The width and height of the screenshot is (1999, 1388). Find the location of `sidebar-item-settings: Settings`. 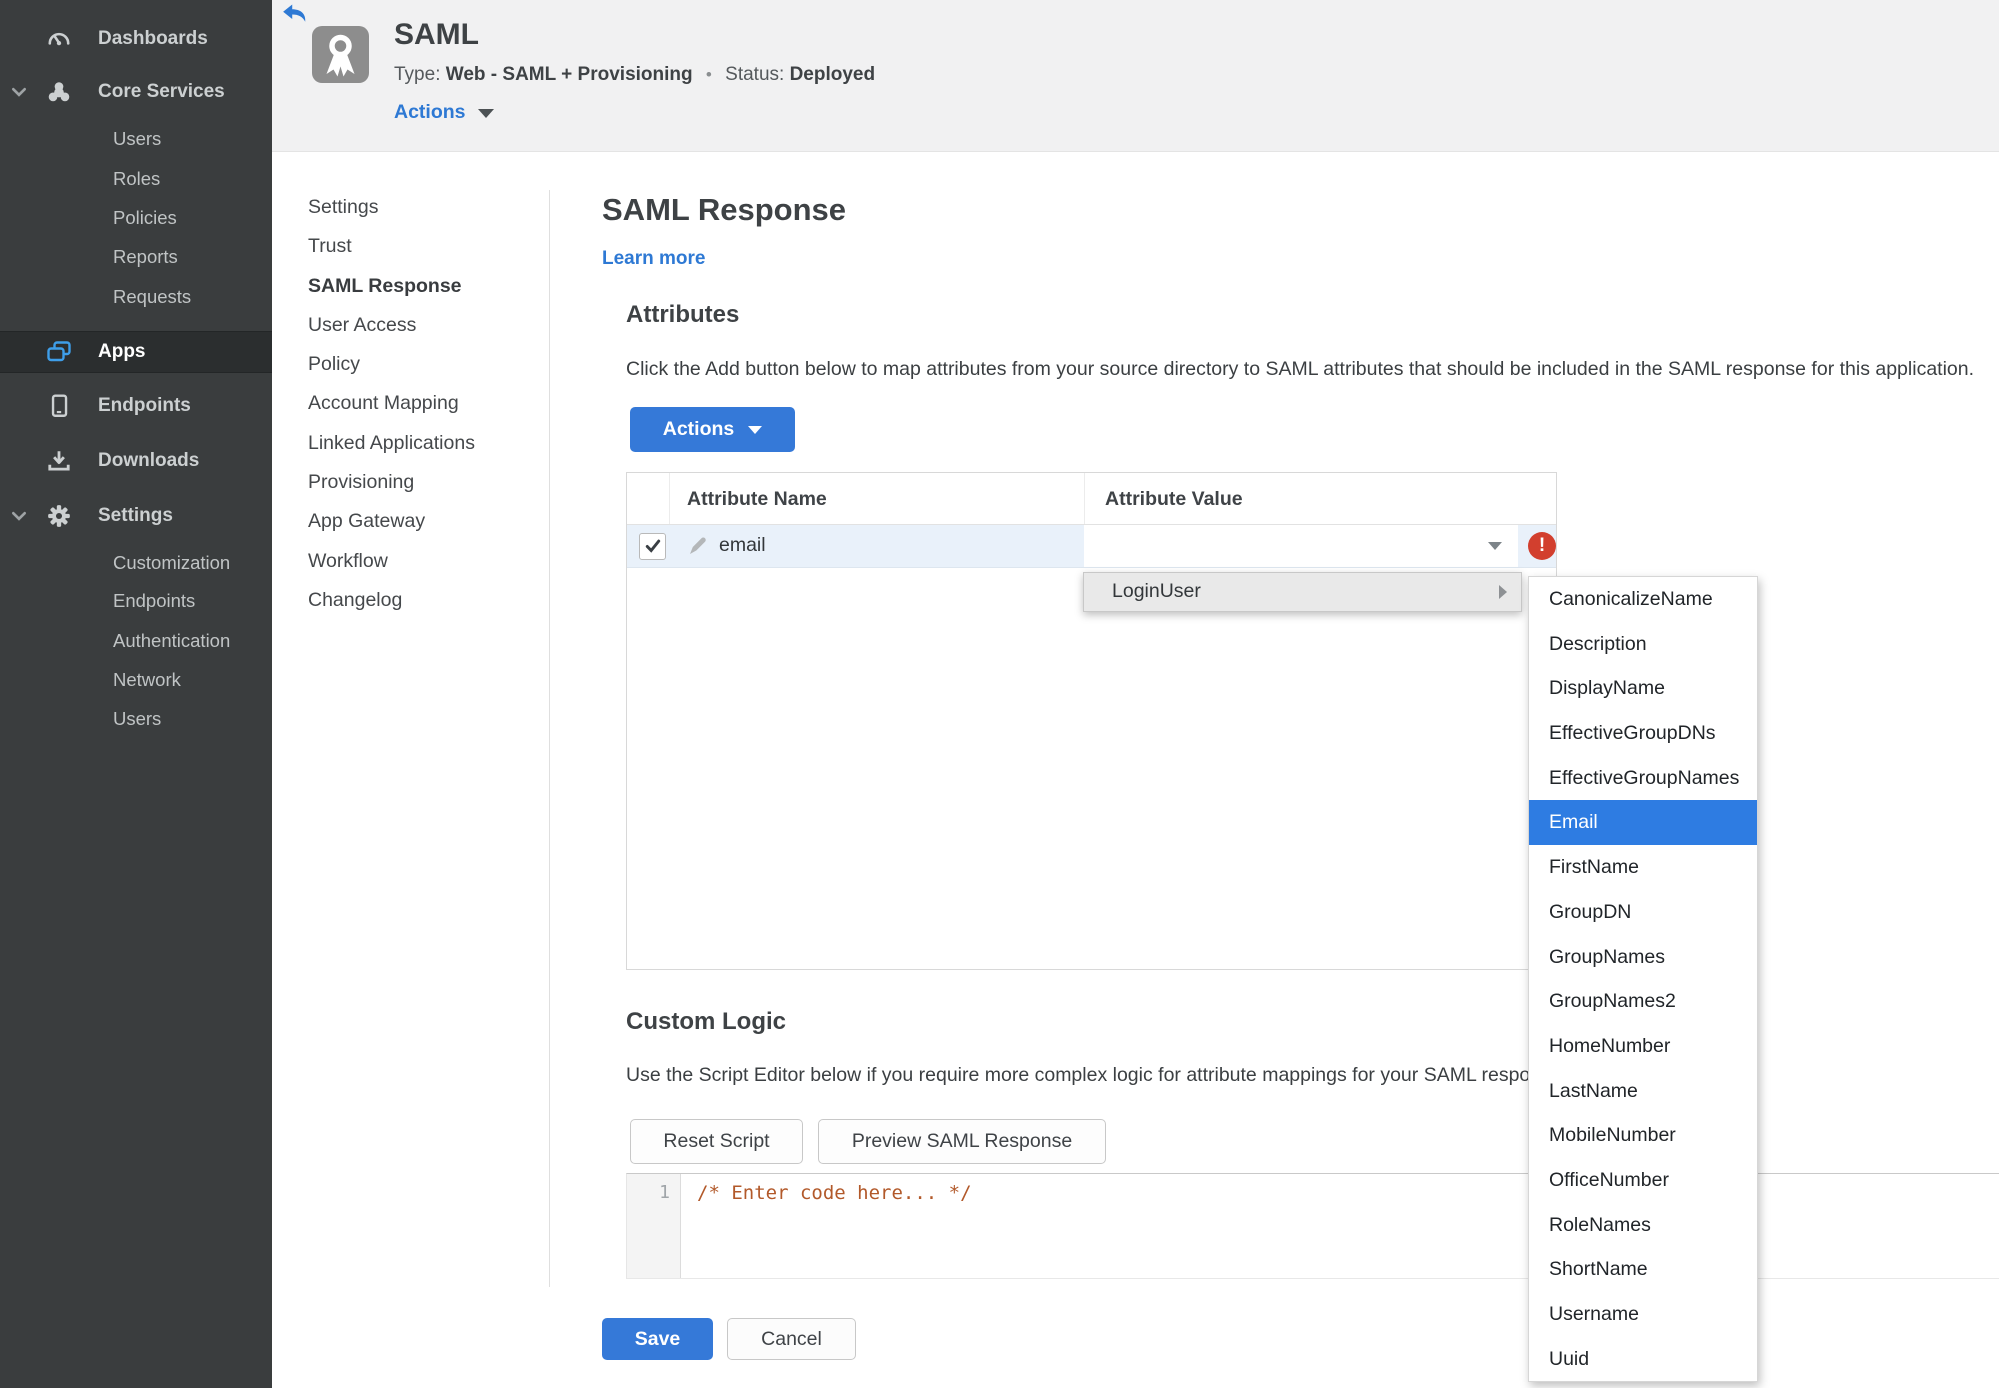

sidebar-item-settings: Settings is located at coordinates (136, 516).